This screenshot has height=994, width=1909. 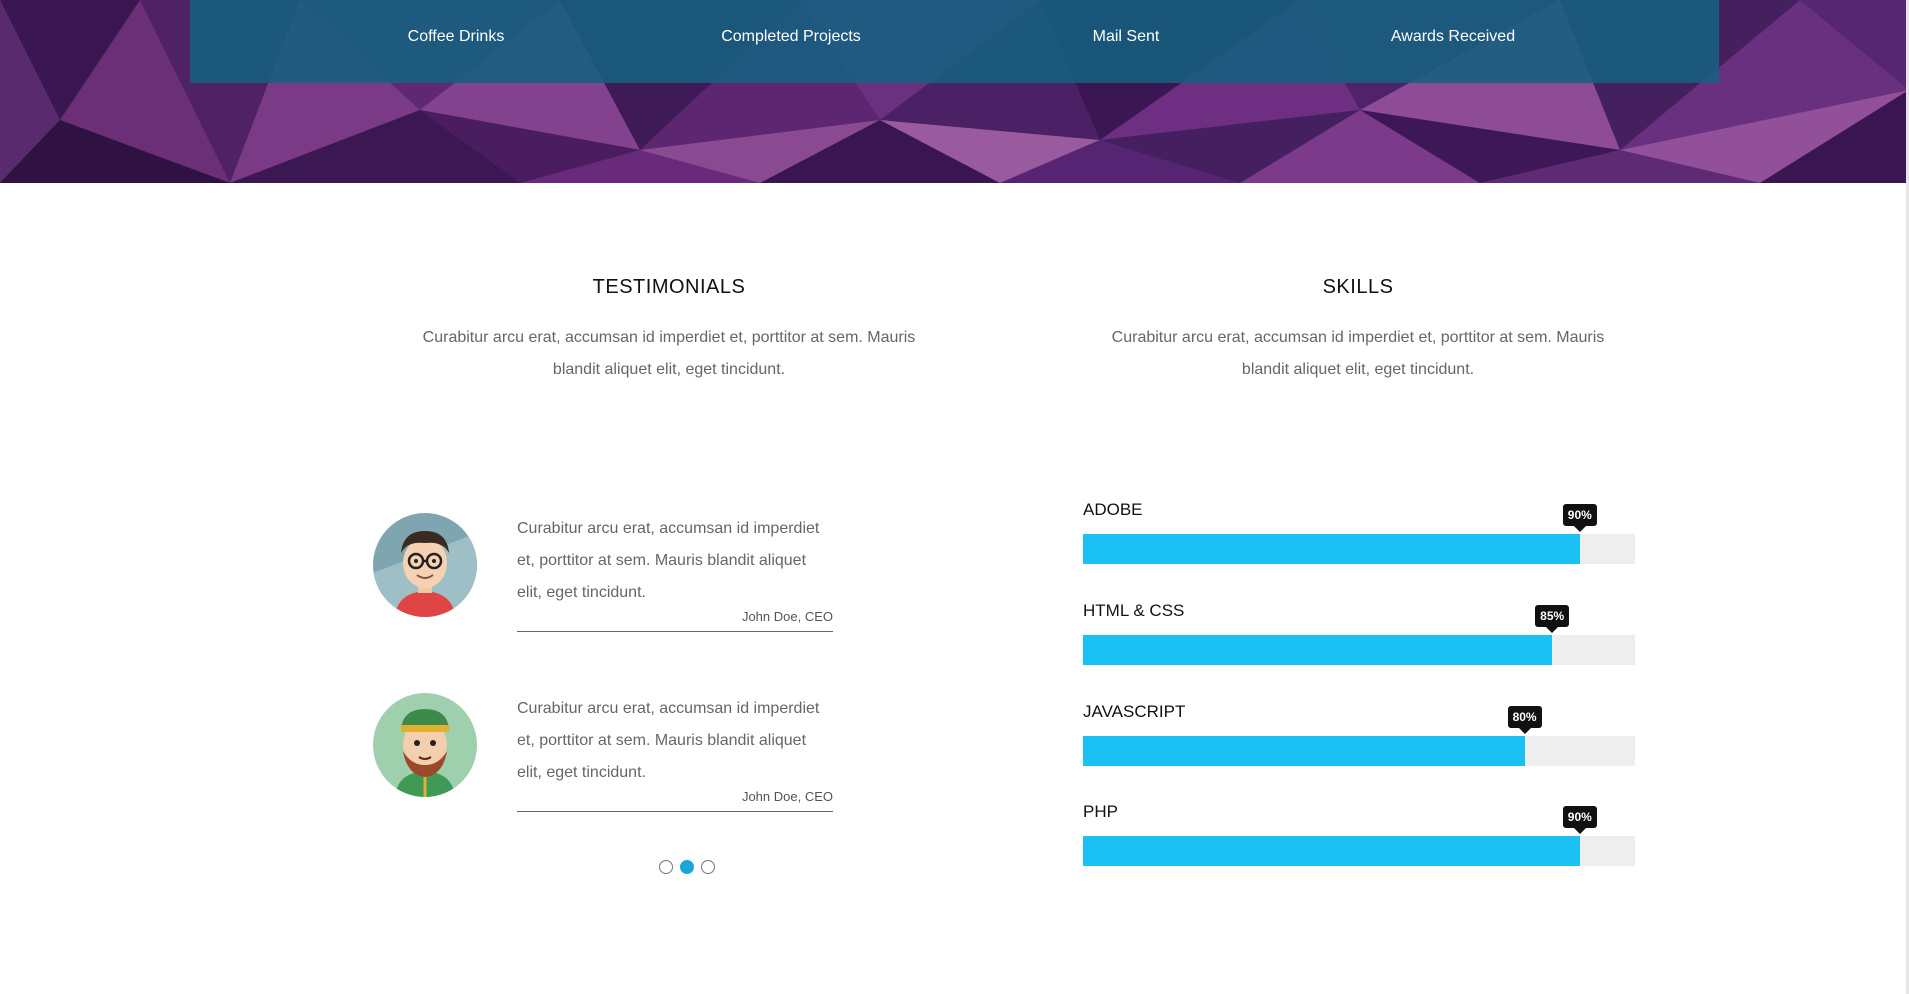 I want to click on skill-label: HTML & CSS, so click(x=1134, y=610).